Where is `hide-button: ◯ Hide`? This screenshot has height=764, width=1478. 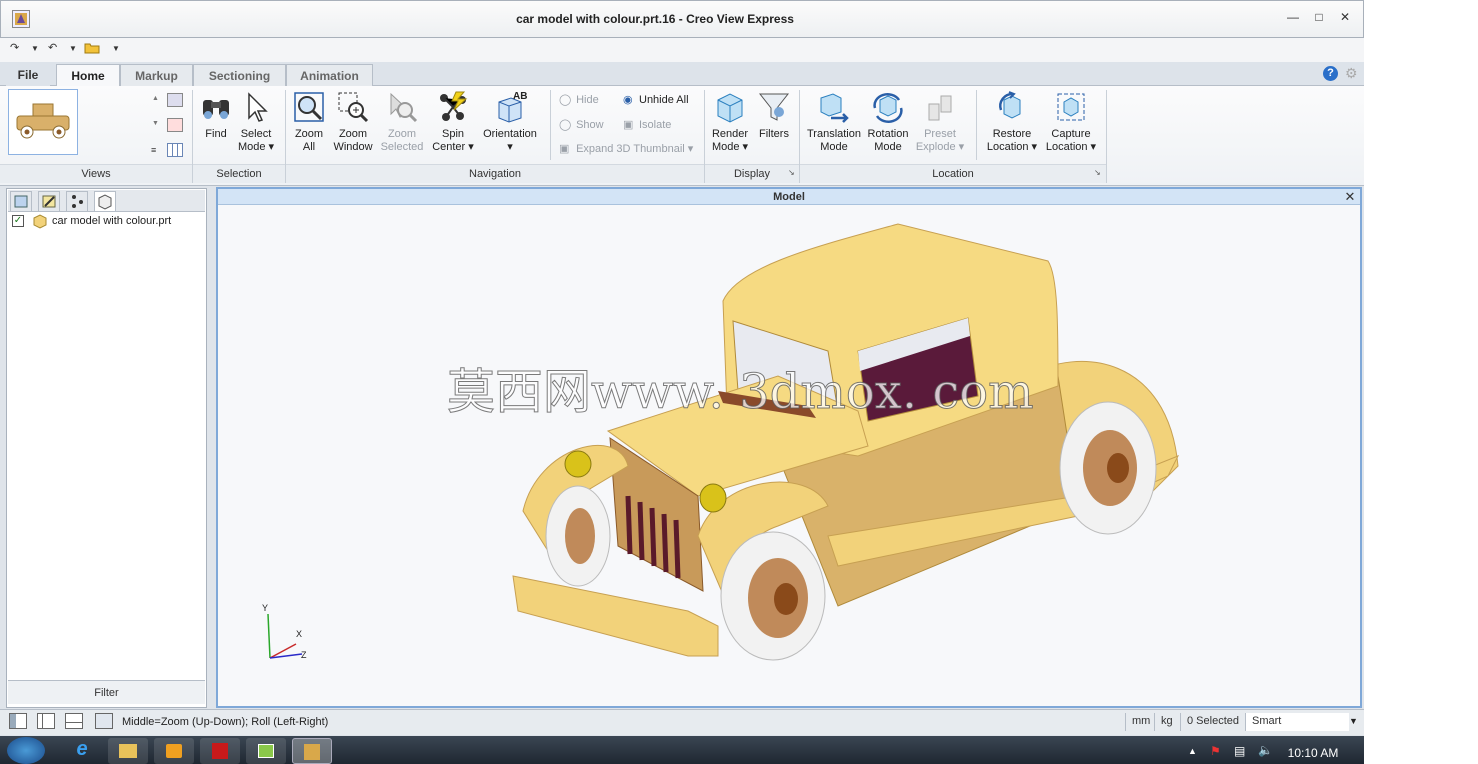
hide-button: ◯ Hide is located at coordinates (579, 100).